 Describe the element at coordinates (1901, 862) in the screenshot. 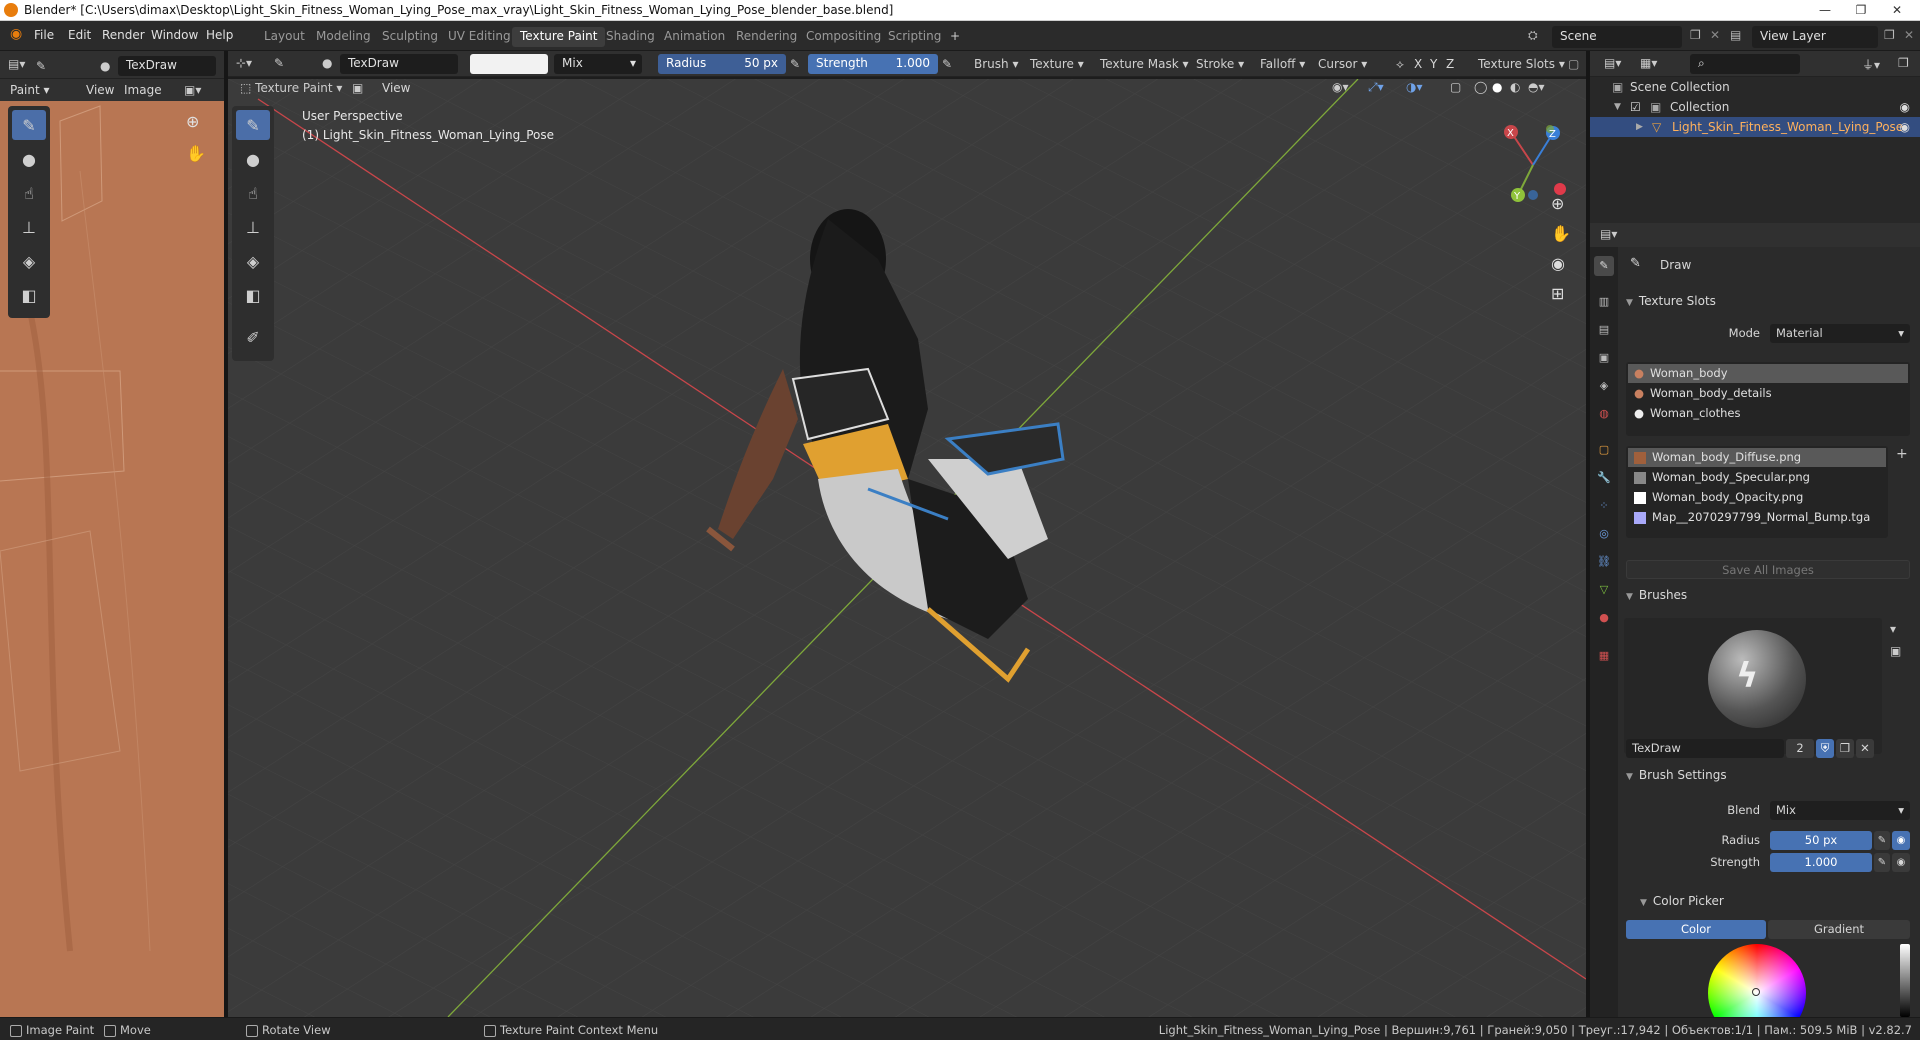

I see `strength-unified-toggle-icon: ◉` at that location.